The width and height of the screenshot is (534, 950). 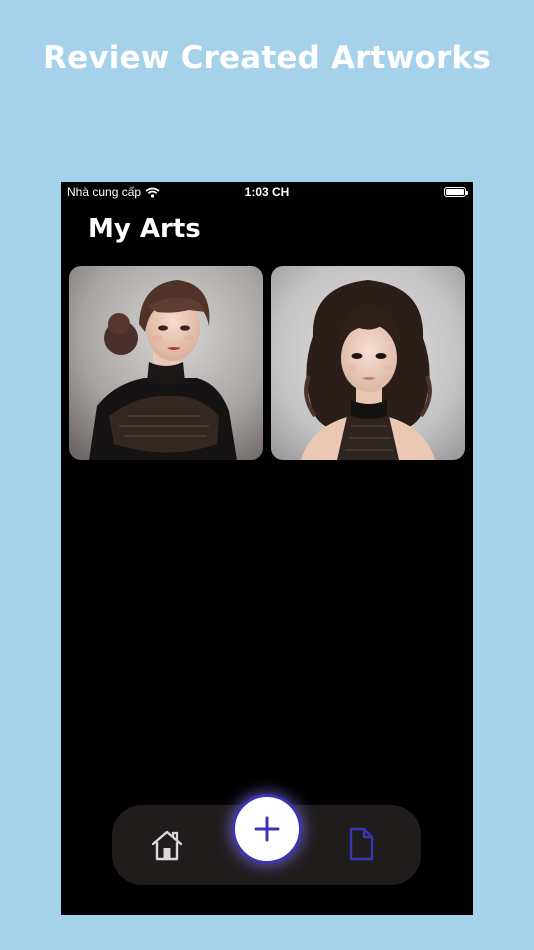 I want to click on home-icon, so click(x=167, y=845).